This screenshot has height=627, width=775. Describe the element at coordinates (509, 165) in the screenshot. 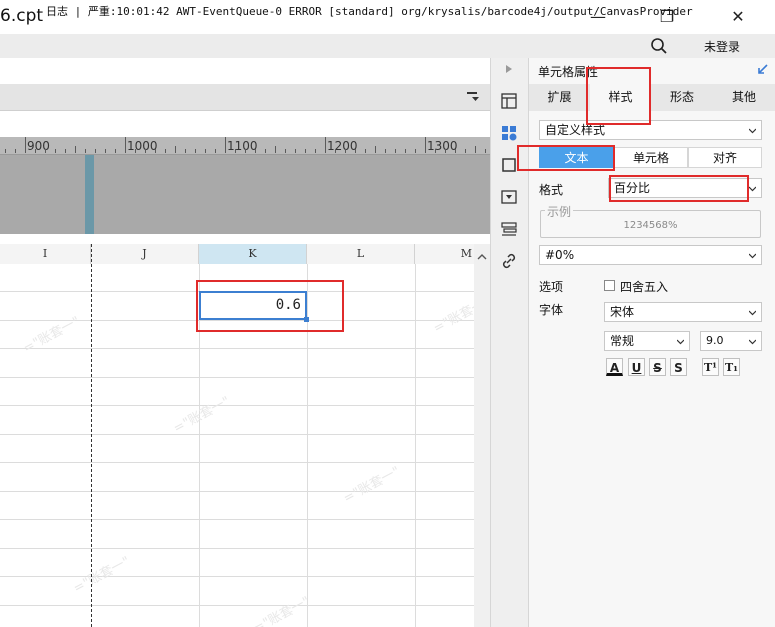

I see `border-icon` at that location.